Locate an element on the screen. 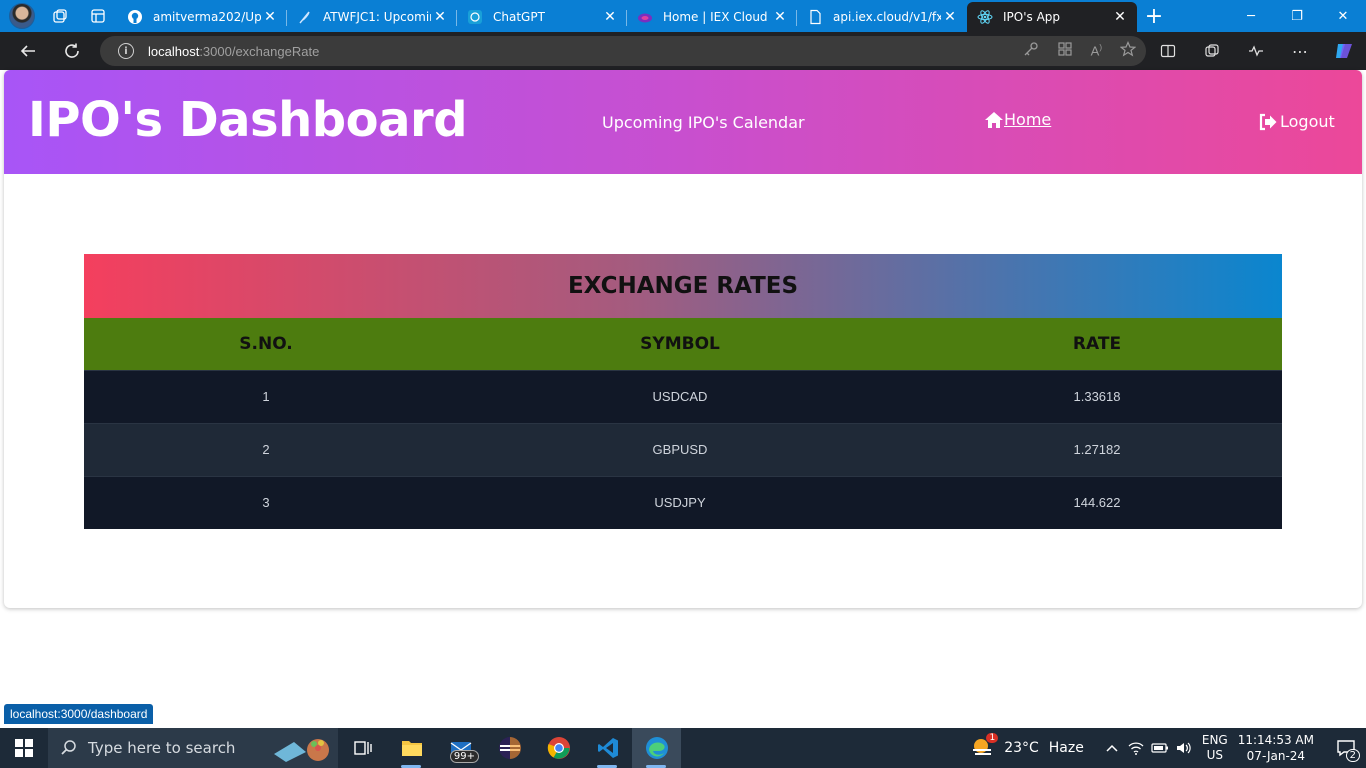 The width and height of the screenshot is (1366, 768). profile-avatar is located at coordinates (22, 16).